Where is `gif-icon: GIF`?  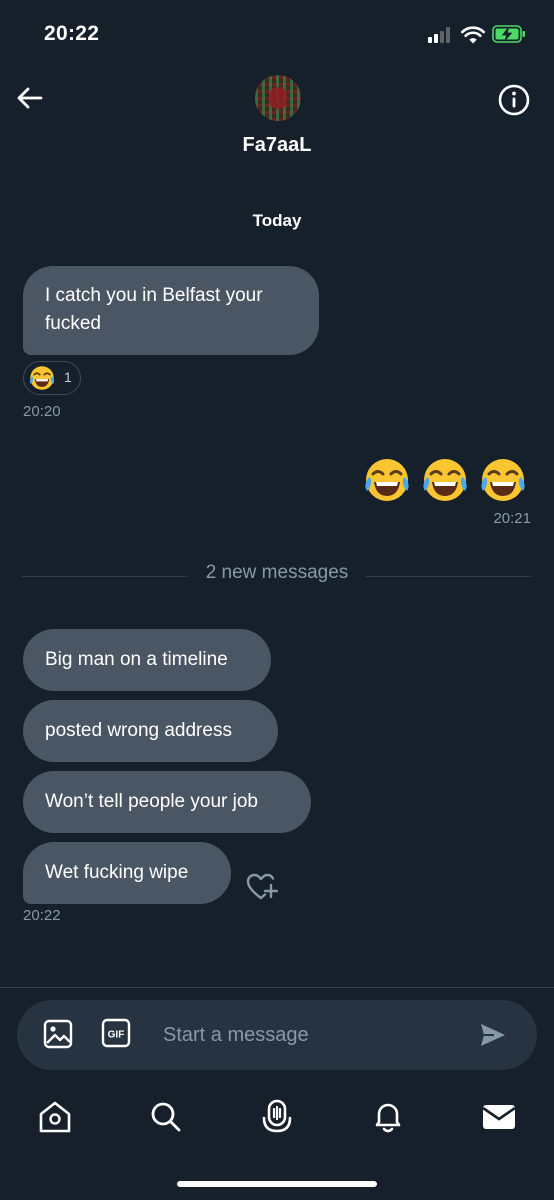 gif-icon: GIF is located at coordinates (116, 1033).